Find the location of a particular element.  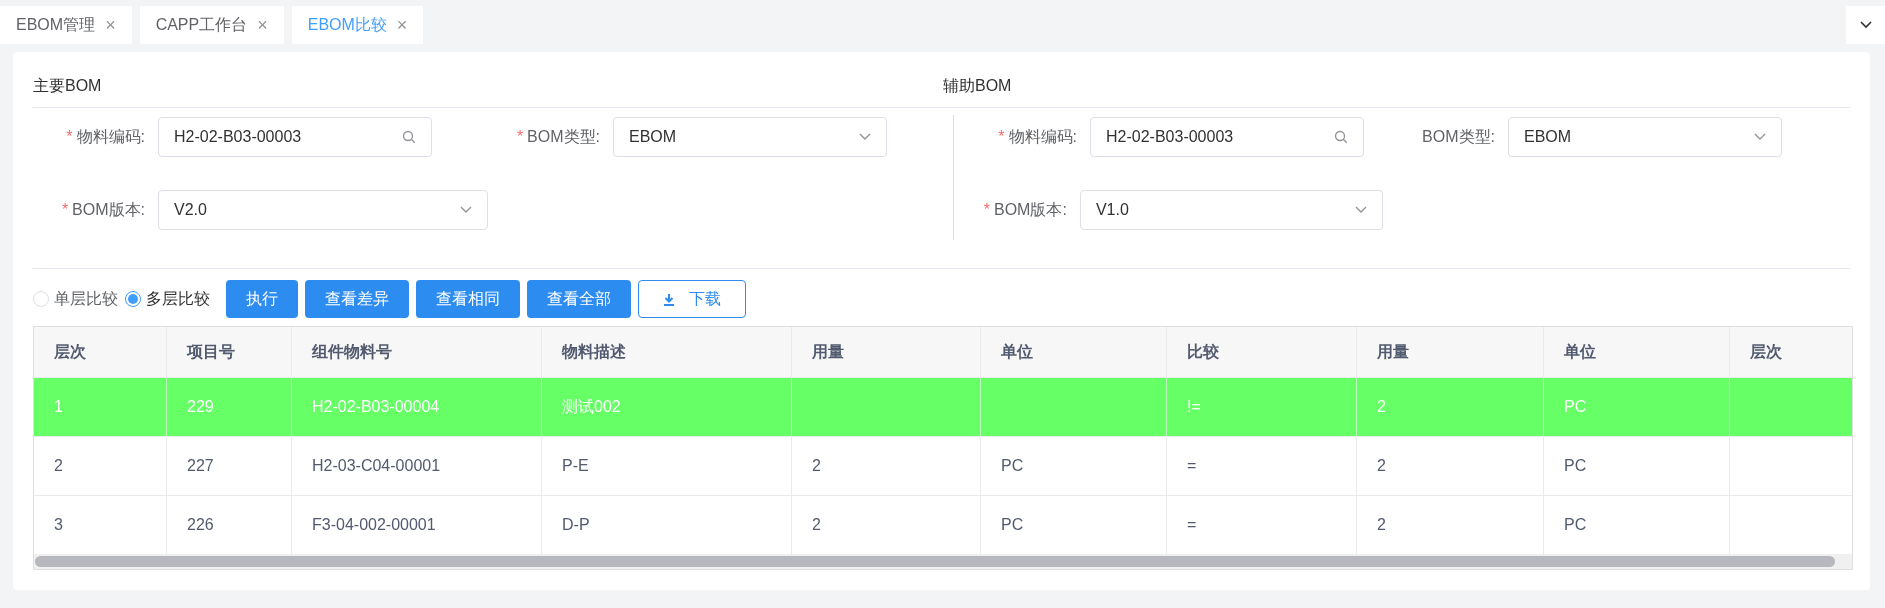

section-title: 辅助BOM is located at coordinates (1396, 91).